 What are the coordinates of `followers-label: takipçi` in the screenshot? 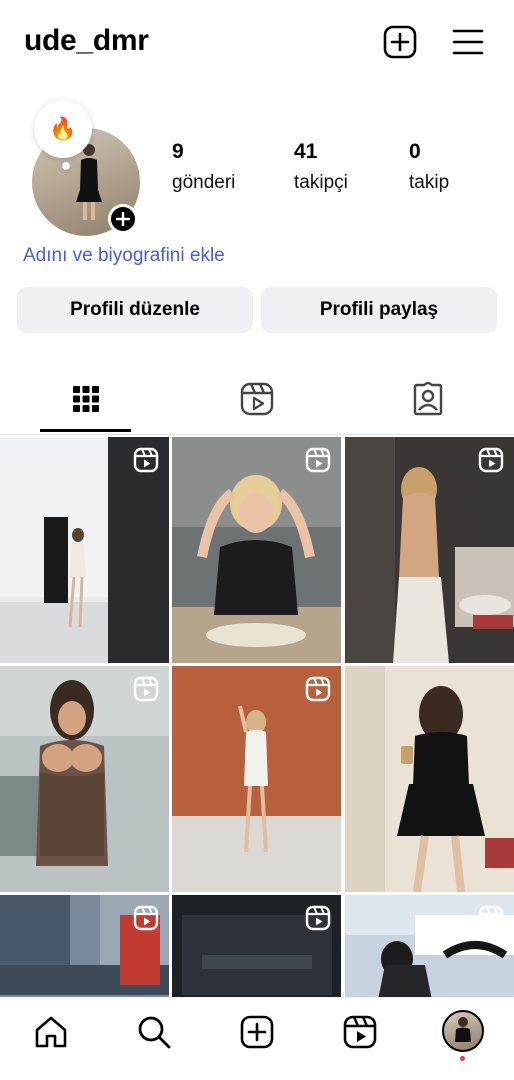 It's located at (321, 182).